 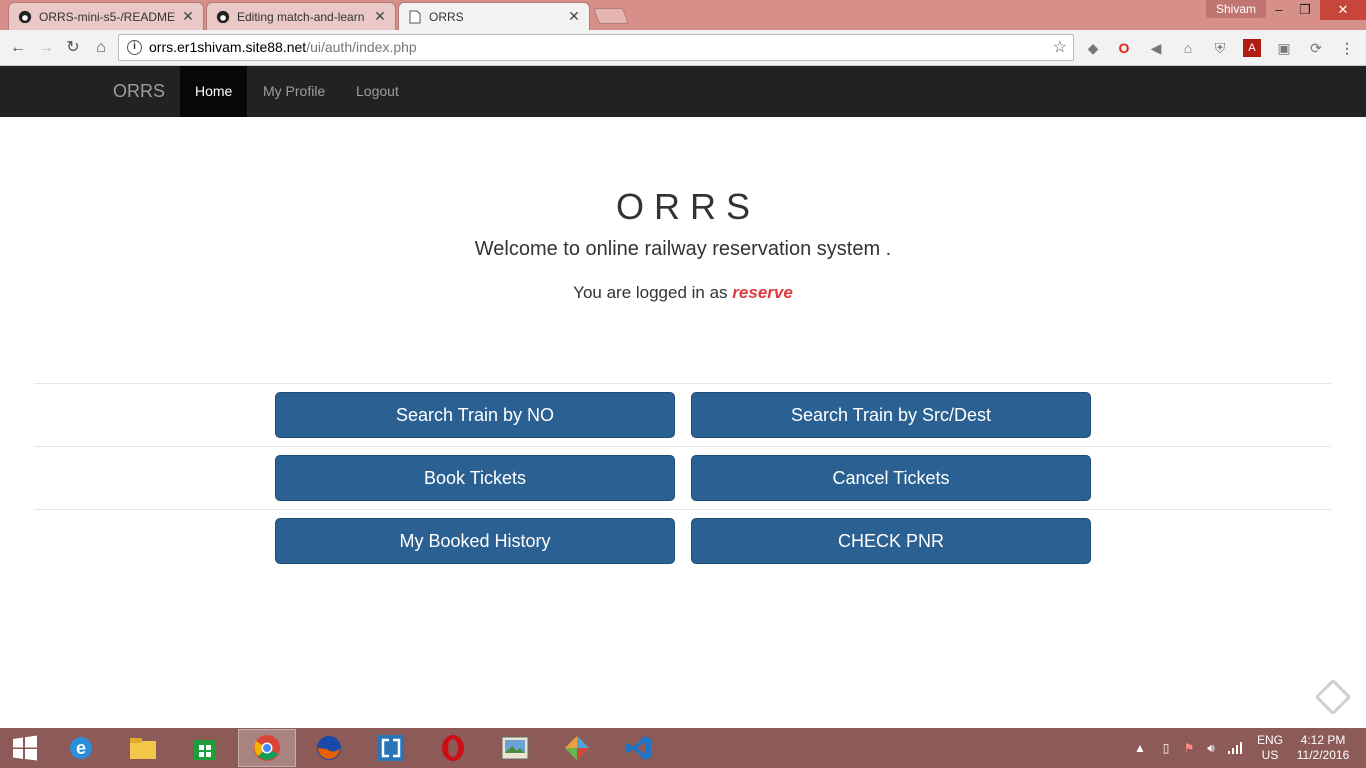 What do you see at coordinates (1093, 48) in the screenshot?
I see `extension-cube-icon: ◆` at bounding box center [1093, 48].